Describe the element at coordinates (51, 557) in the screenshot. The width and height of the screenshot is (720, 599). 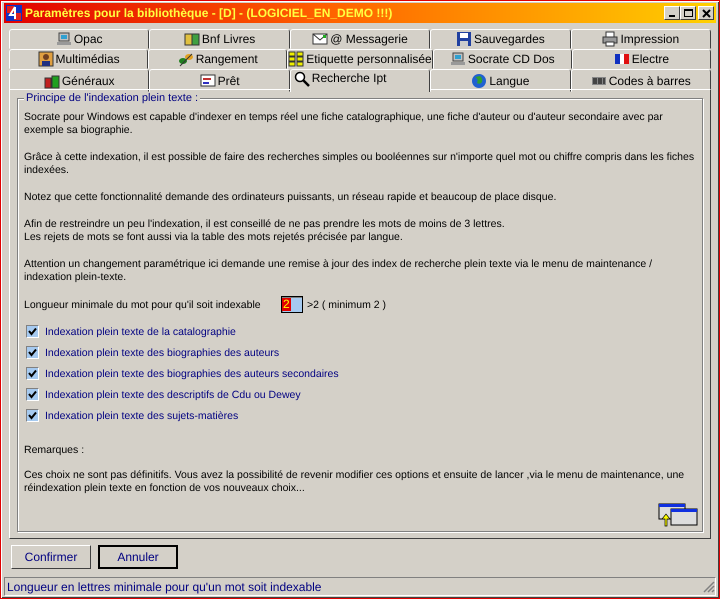
I see `confirm-button: Confirmer` at that location.